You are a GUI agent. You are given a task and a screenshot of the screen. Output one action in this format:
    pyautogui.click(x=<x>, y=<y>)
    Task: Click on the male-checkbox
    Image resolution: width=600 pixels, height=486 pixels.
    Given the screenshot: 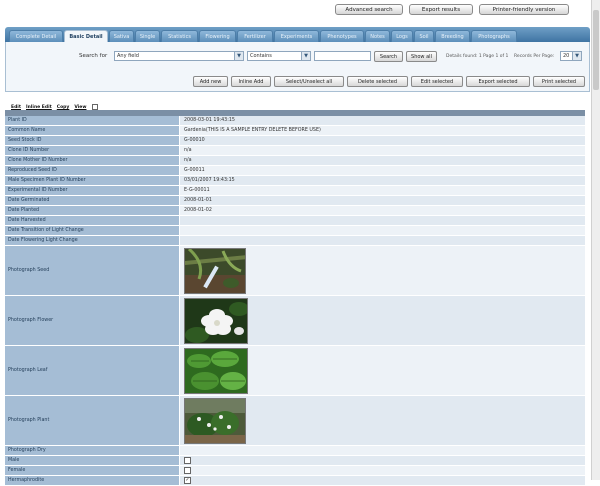 What is the action you would take?
    pyautogui.click(x=187, y=460)
    